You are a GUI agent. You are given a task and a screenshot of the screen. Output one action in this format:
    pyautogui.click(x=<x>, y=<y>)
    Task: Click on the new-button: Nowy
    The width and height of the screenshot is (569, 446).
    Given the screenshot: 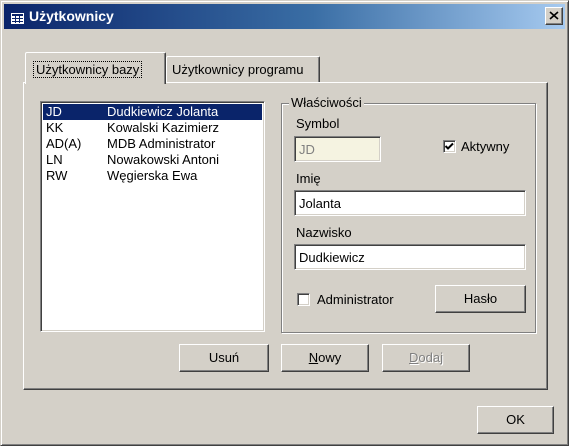 What is the action you would take?
    pyautogui.click(x=325, y=358)
    